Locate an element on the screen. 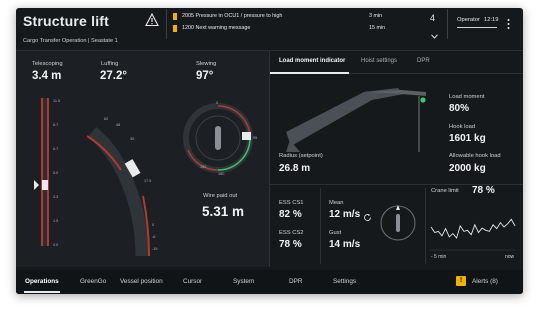 The height and width of the screenshot is (316, 539). hook-load-value: 1601 kg is located at coordinates (467, 138).